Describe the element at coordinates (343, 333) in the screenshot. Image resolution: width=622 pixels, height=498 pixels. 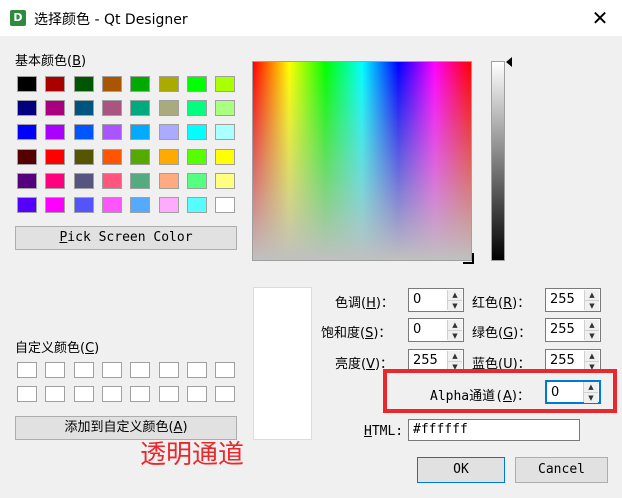
I see `saturation-label-text: 饱和度(` at that location.